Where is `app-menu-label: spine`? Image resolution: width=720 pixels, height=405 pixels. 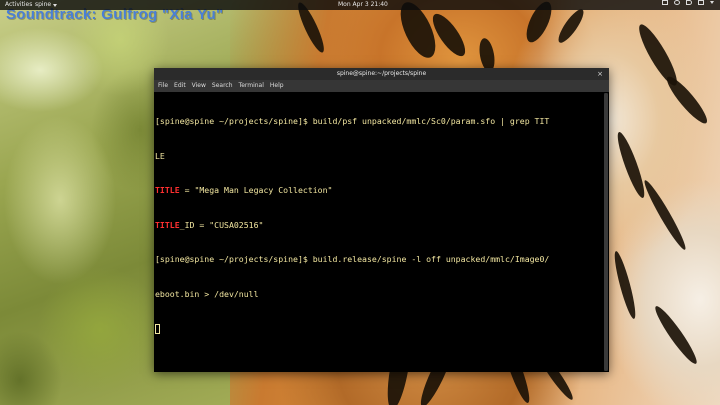 app-menu-label: spine is located at coordinates (43, 4).